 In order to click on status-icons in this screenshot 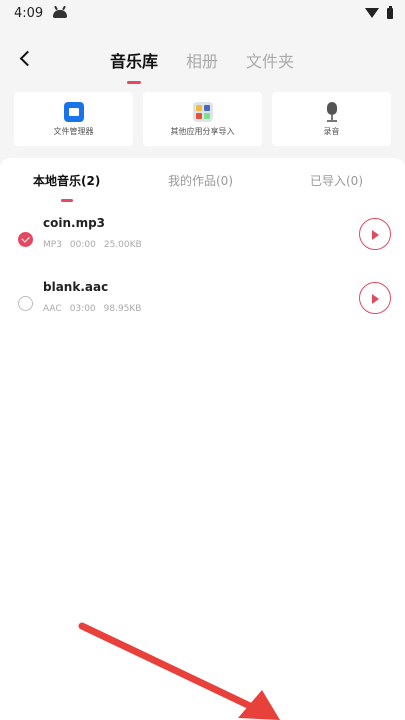, I will do `click(379, 12)`.